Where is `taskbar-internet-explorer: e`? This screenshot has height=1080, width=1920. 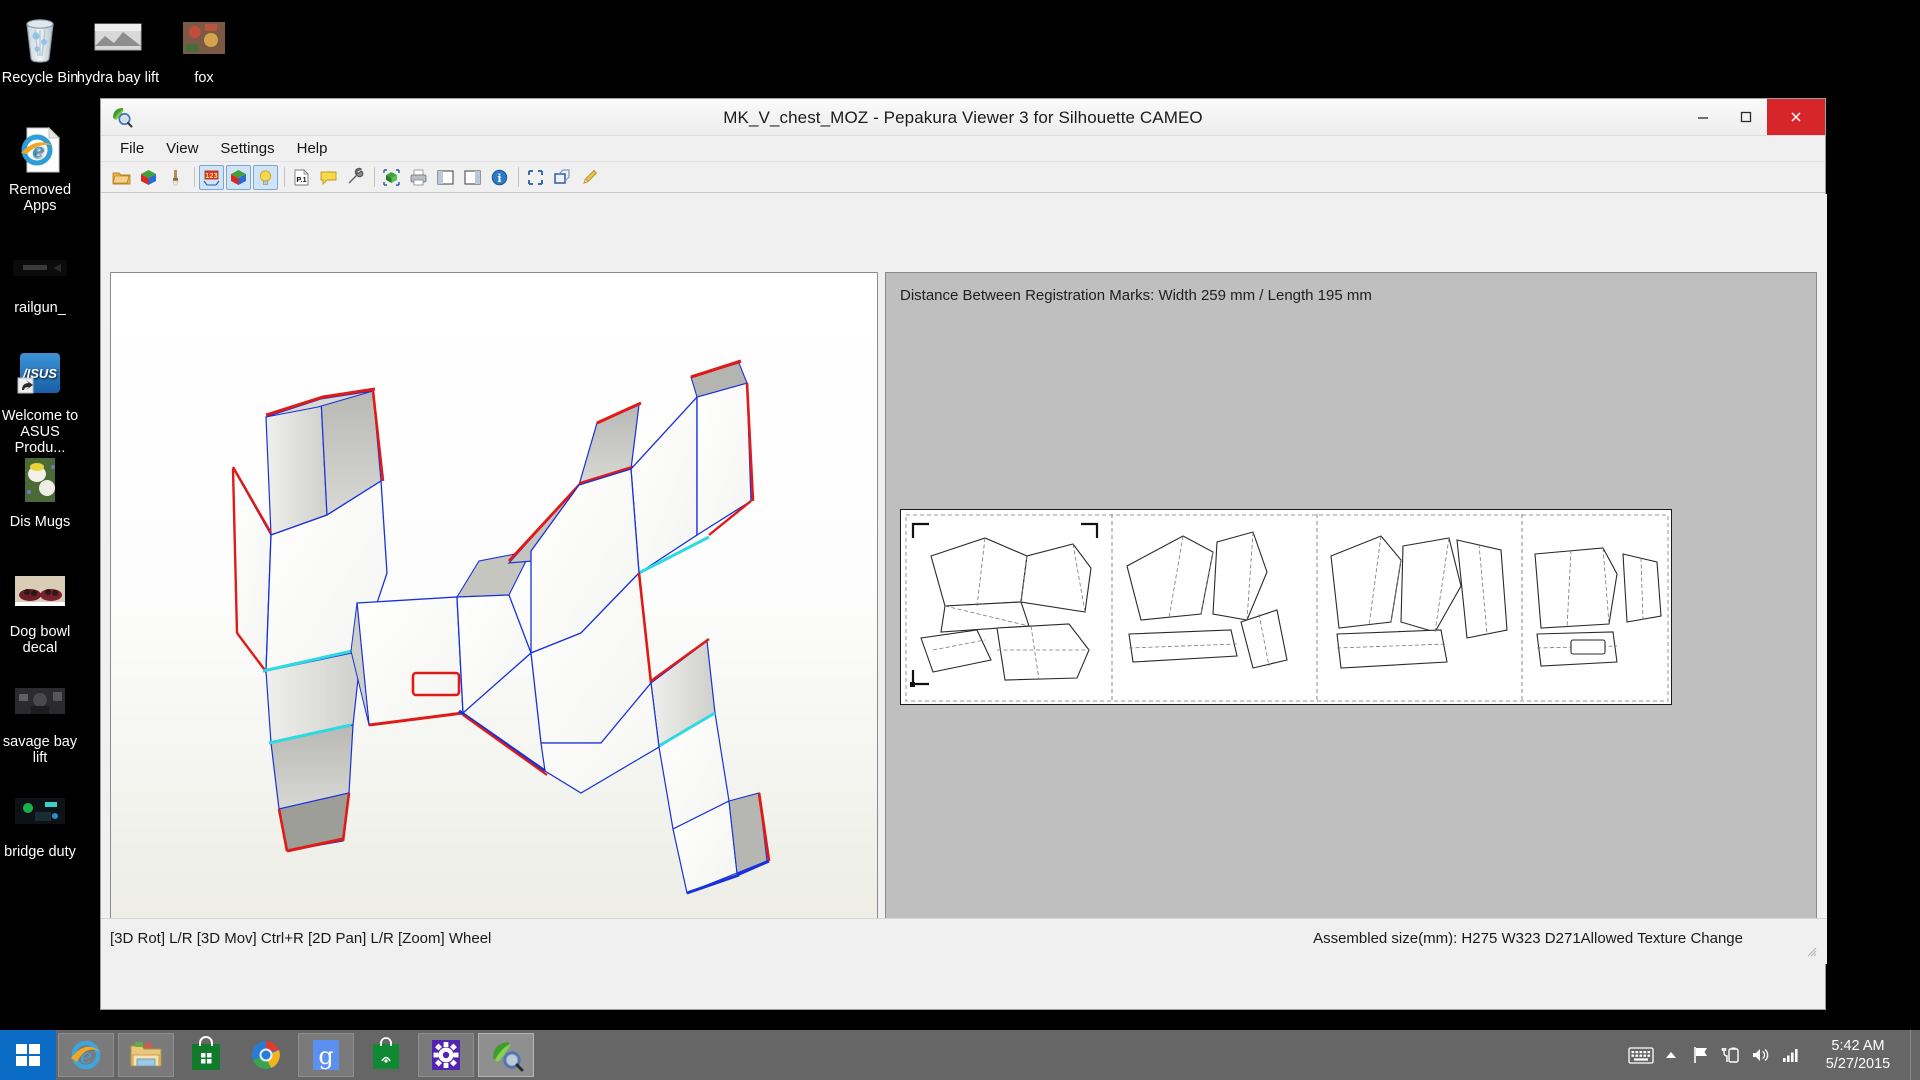 taskbar-internet-explorer: e is located at coordinates (86, 1055).